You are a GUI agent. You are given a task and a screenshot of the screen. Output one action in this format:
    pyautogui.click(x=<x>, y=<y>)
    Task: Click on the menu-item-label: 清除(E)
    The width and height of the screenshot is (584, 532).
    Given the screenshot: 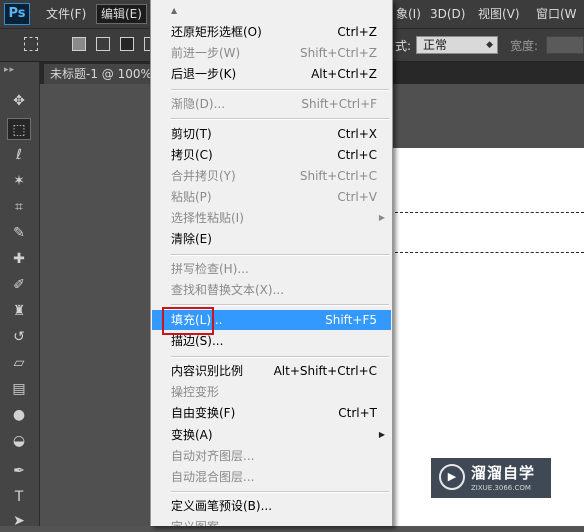 What is the action you would take?
    pyautogui.click(x=191, y=239)
    